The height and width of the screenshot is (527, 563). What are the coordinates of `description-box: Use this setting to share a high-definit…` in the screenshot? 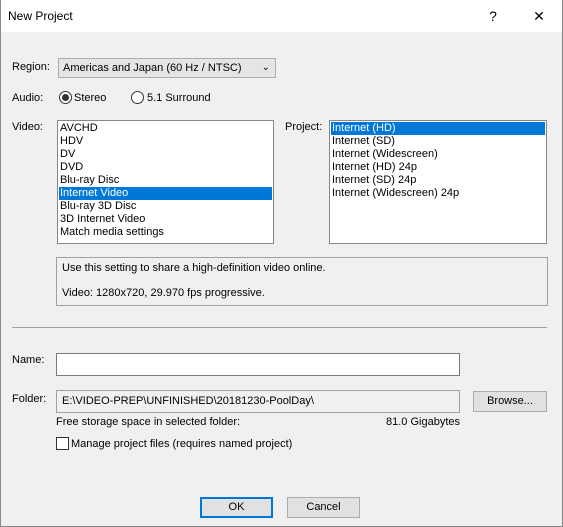 It's located at (302, 281).